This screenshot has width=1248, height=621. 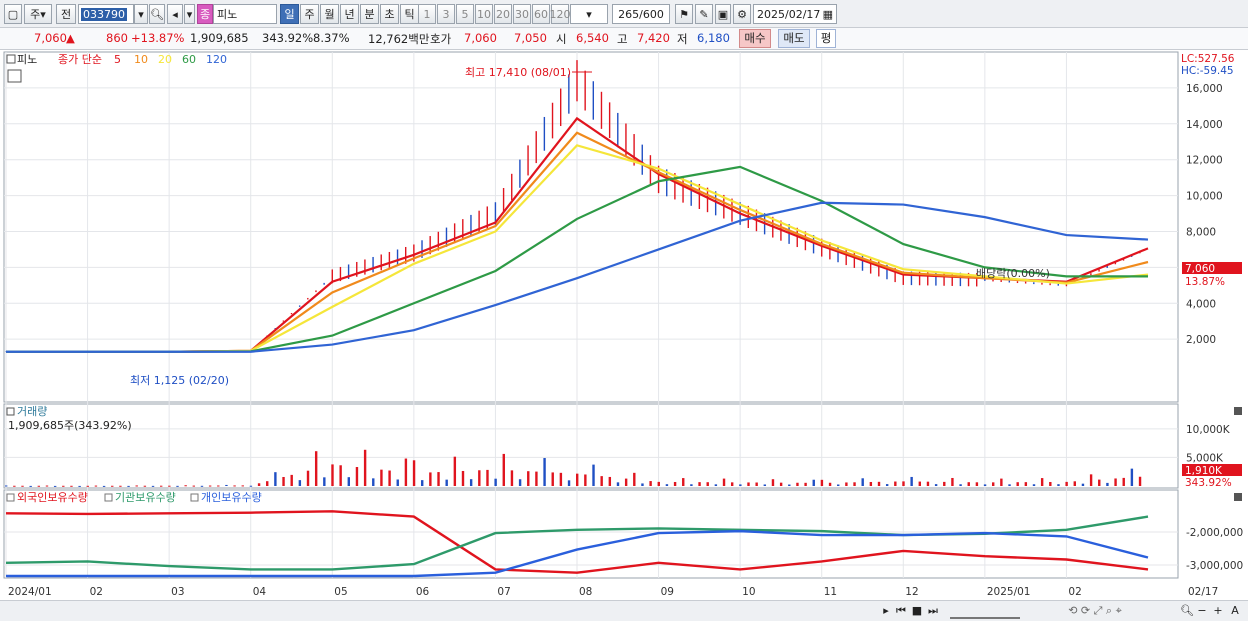 What do you see at coordinates (1013, 273) in the screenshot?
I see `dividend-annotation: 배당락(0.00%)` at bounding box center [1013, 273].